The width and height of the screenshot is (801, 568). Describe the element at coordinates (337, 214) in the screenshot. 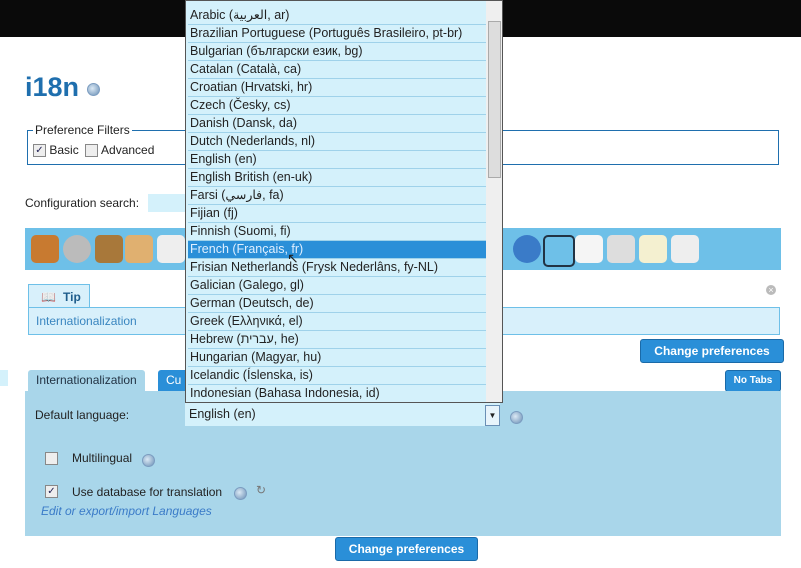

I see `language-option: Fijian (fj)` at that location.